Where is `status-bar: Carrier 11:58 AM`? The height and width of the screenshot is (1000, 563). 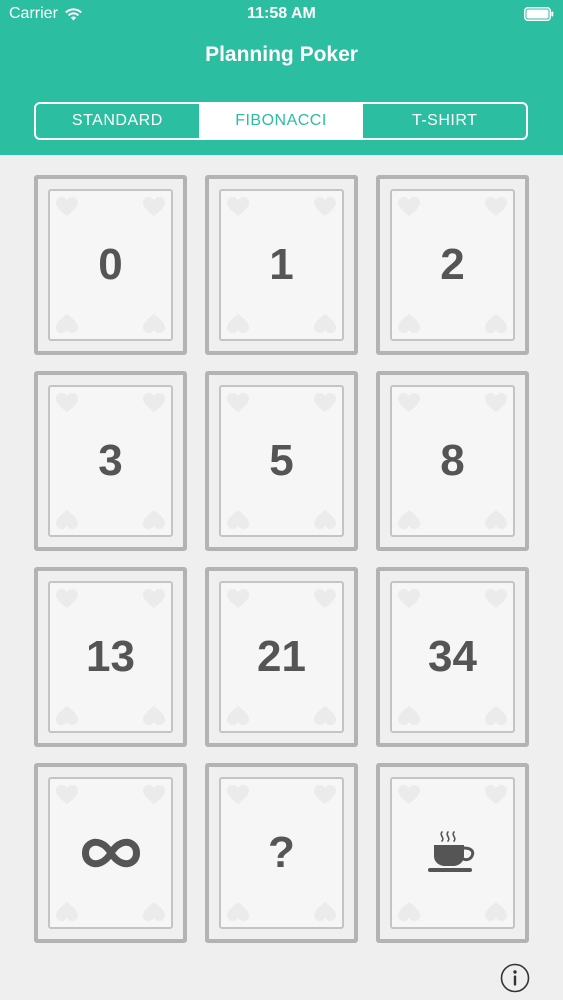 status-bar: Carrier 11:58 AM is located at coordinates (281, 15).